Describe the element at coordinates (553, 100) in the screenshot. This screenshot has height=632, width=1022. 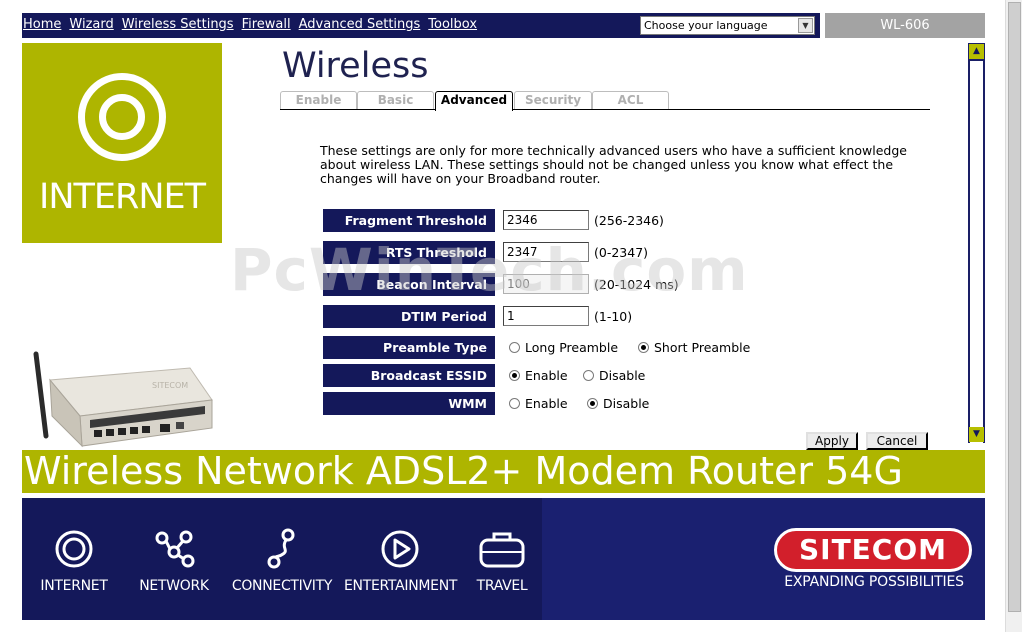
I see `tab-security: Security` at that location.